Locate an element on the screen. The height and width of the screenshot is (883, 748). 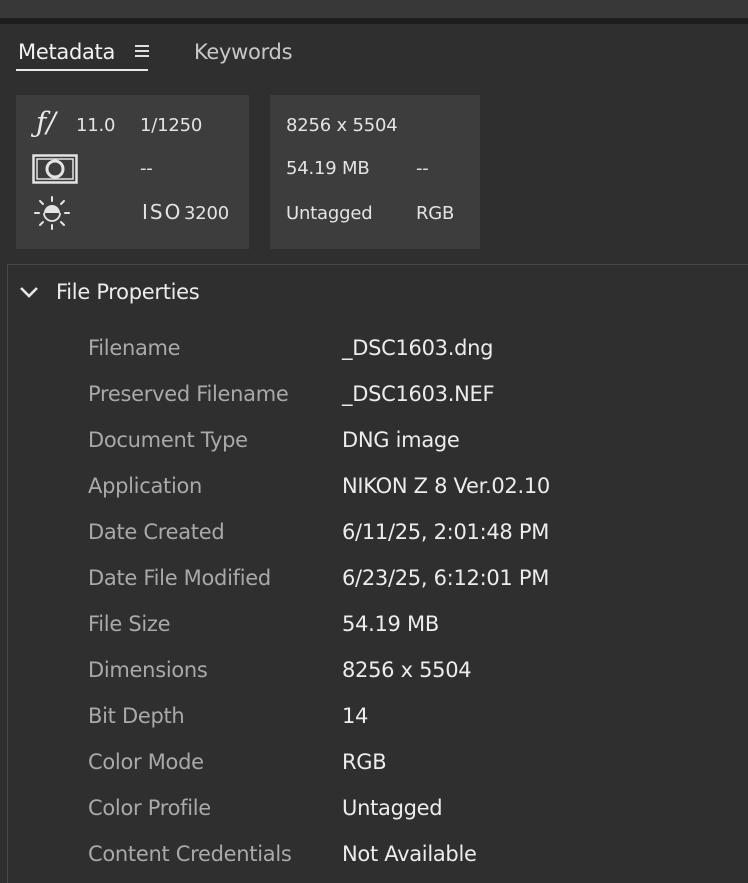
row-value-date-created: 6/11/25, 2:01:48 PM is located at coordinates (446, 532).